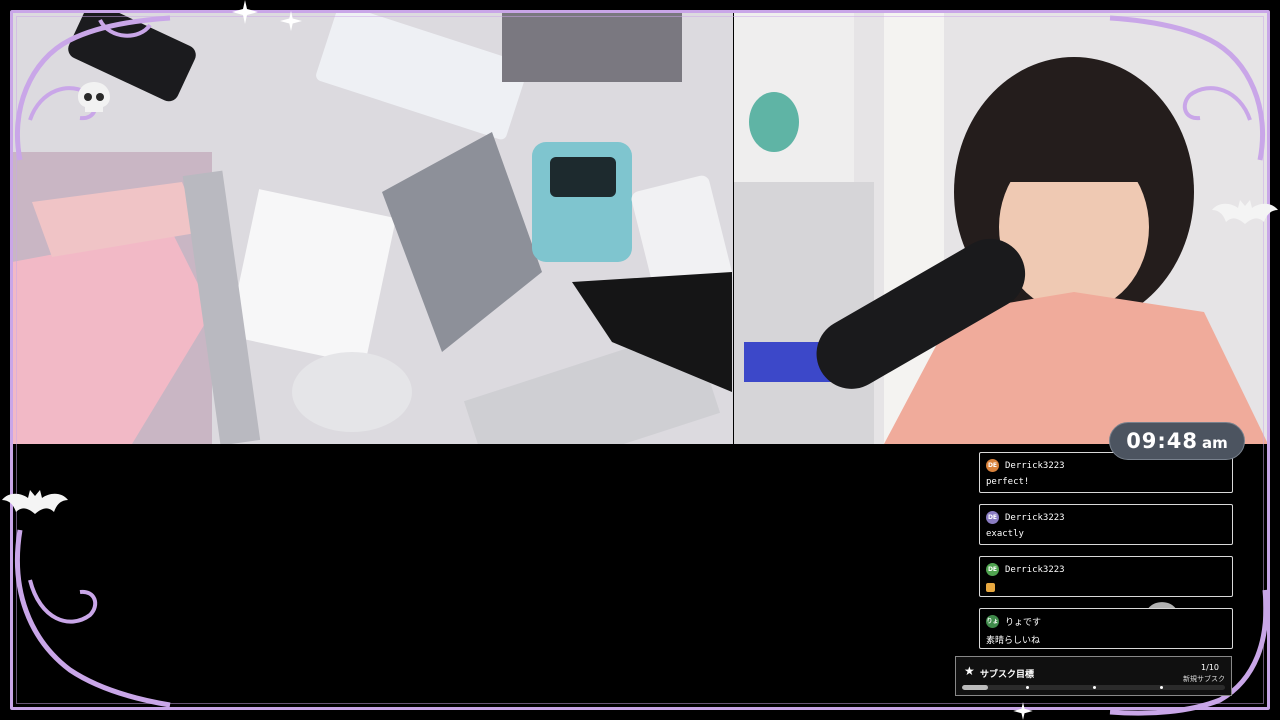 Image resolution: width=1280 pixels, height=720 pixels. Describe the element at coordinates (1215, 443) in the screenshot. I see `clock-ampm: am` at that location.